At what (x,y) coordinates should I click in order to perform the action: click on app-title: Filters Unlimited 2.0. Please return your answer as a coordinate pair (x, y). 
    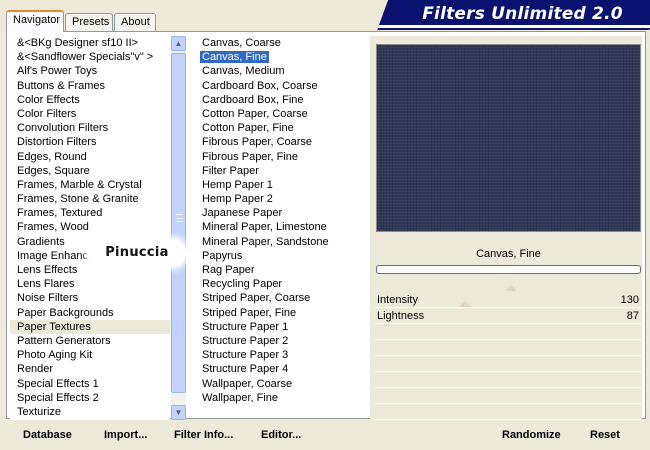
    Looking at the image, I should click on (522, 14).